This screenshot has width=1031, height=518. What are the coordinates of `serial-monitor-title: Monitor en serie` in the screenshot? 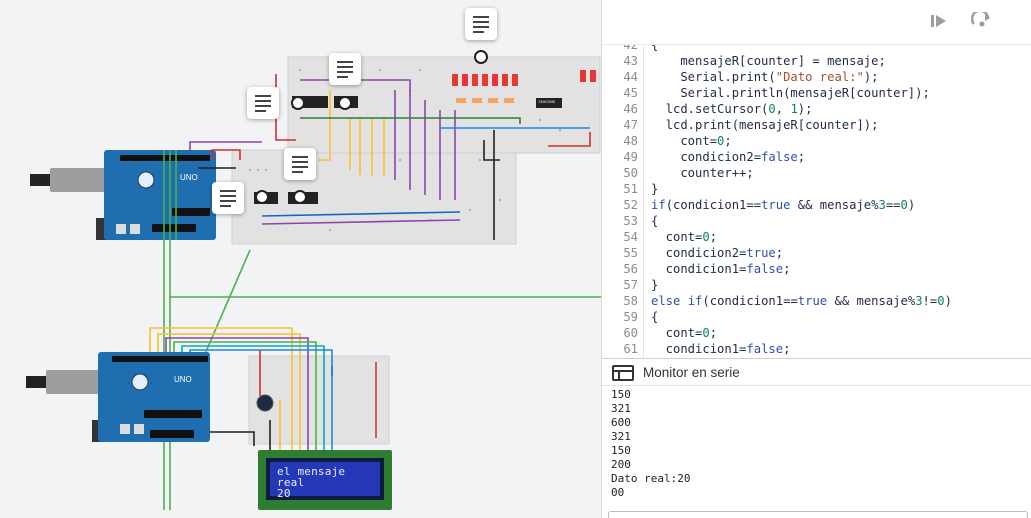 It's located at (691, 372).